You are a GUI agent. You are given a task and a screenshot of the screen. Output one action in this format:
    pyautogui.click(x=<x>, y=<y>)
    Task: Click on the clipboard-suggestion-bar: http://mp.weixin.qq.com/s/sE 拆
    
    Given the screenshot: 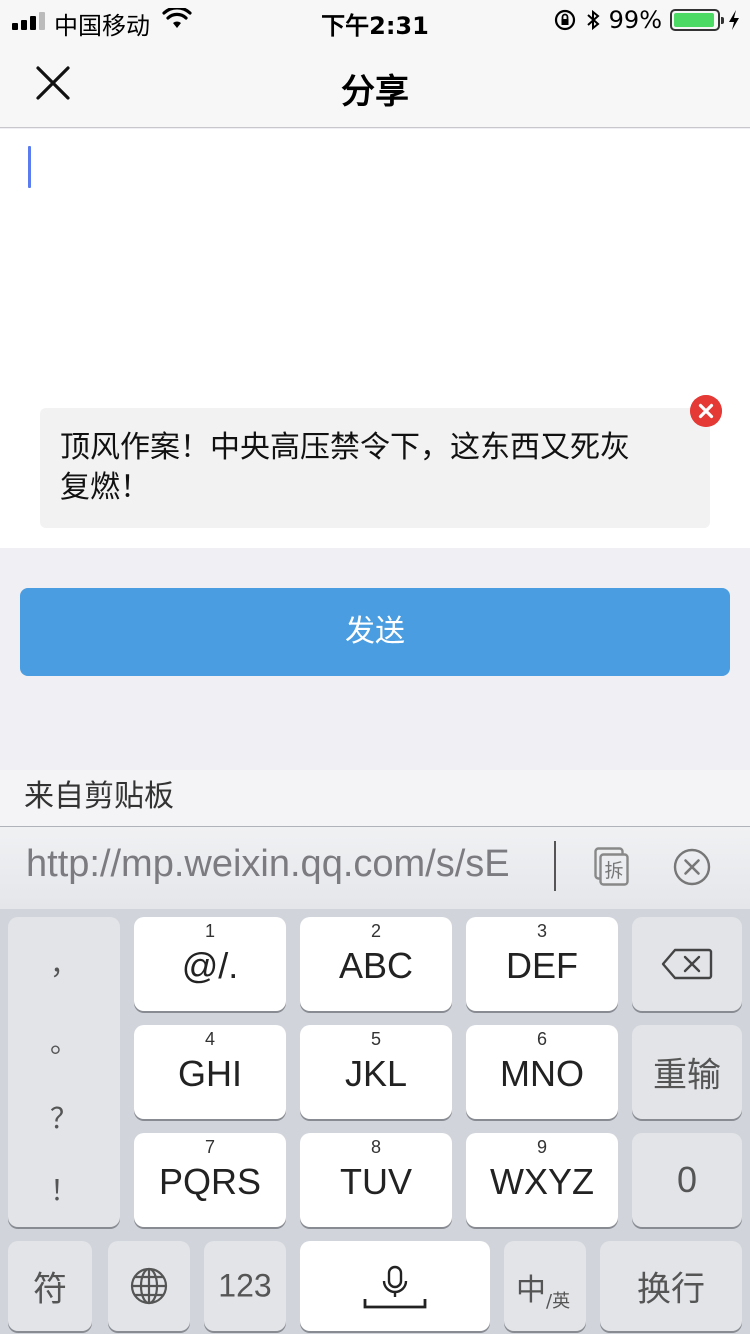 What is the action you would take?
    pyautogui.click(x=375, y=868)
    